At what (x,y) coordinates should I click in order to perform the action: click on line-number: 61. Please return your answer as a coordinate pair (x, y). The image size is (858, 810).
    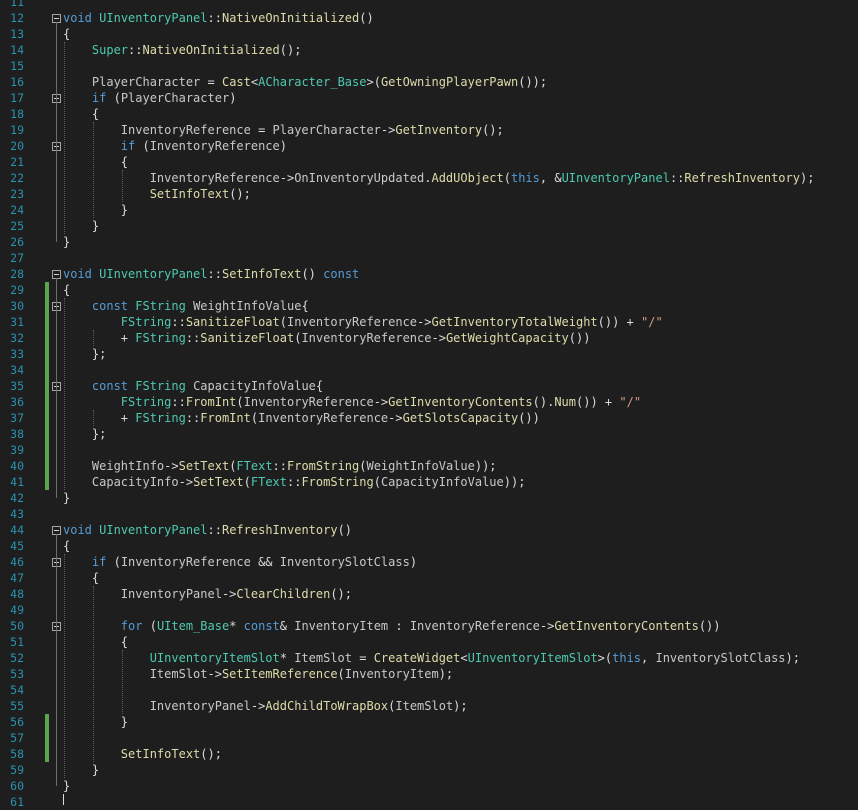
    Looking at the image, I should click on (17, 802).